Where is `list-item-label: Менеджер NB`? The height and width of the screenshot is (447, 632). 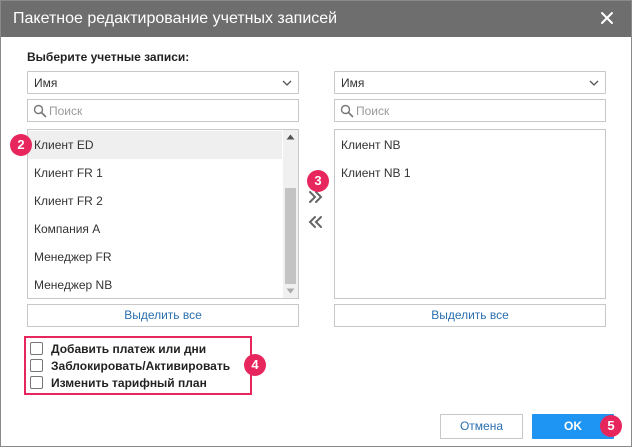
list-item-label: Менеджер NB is located at coordinates (73, 285).